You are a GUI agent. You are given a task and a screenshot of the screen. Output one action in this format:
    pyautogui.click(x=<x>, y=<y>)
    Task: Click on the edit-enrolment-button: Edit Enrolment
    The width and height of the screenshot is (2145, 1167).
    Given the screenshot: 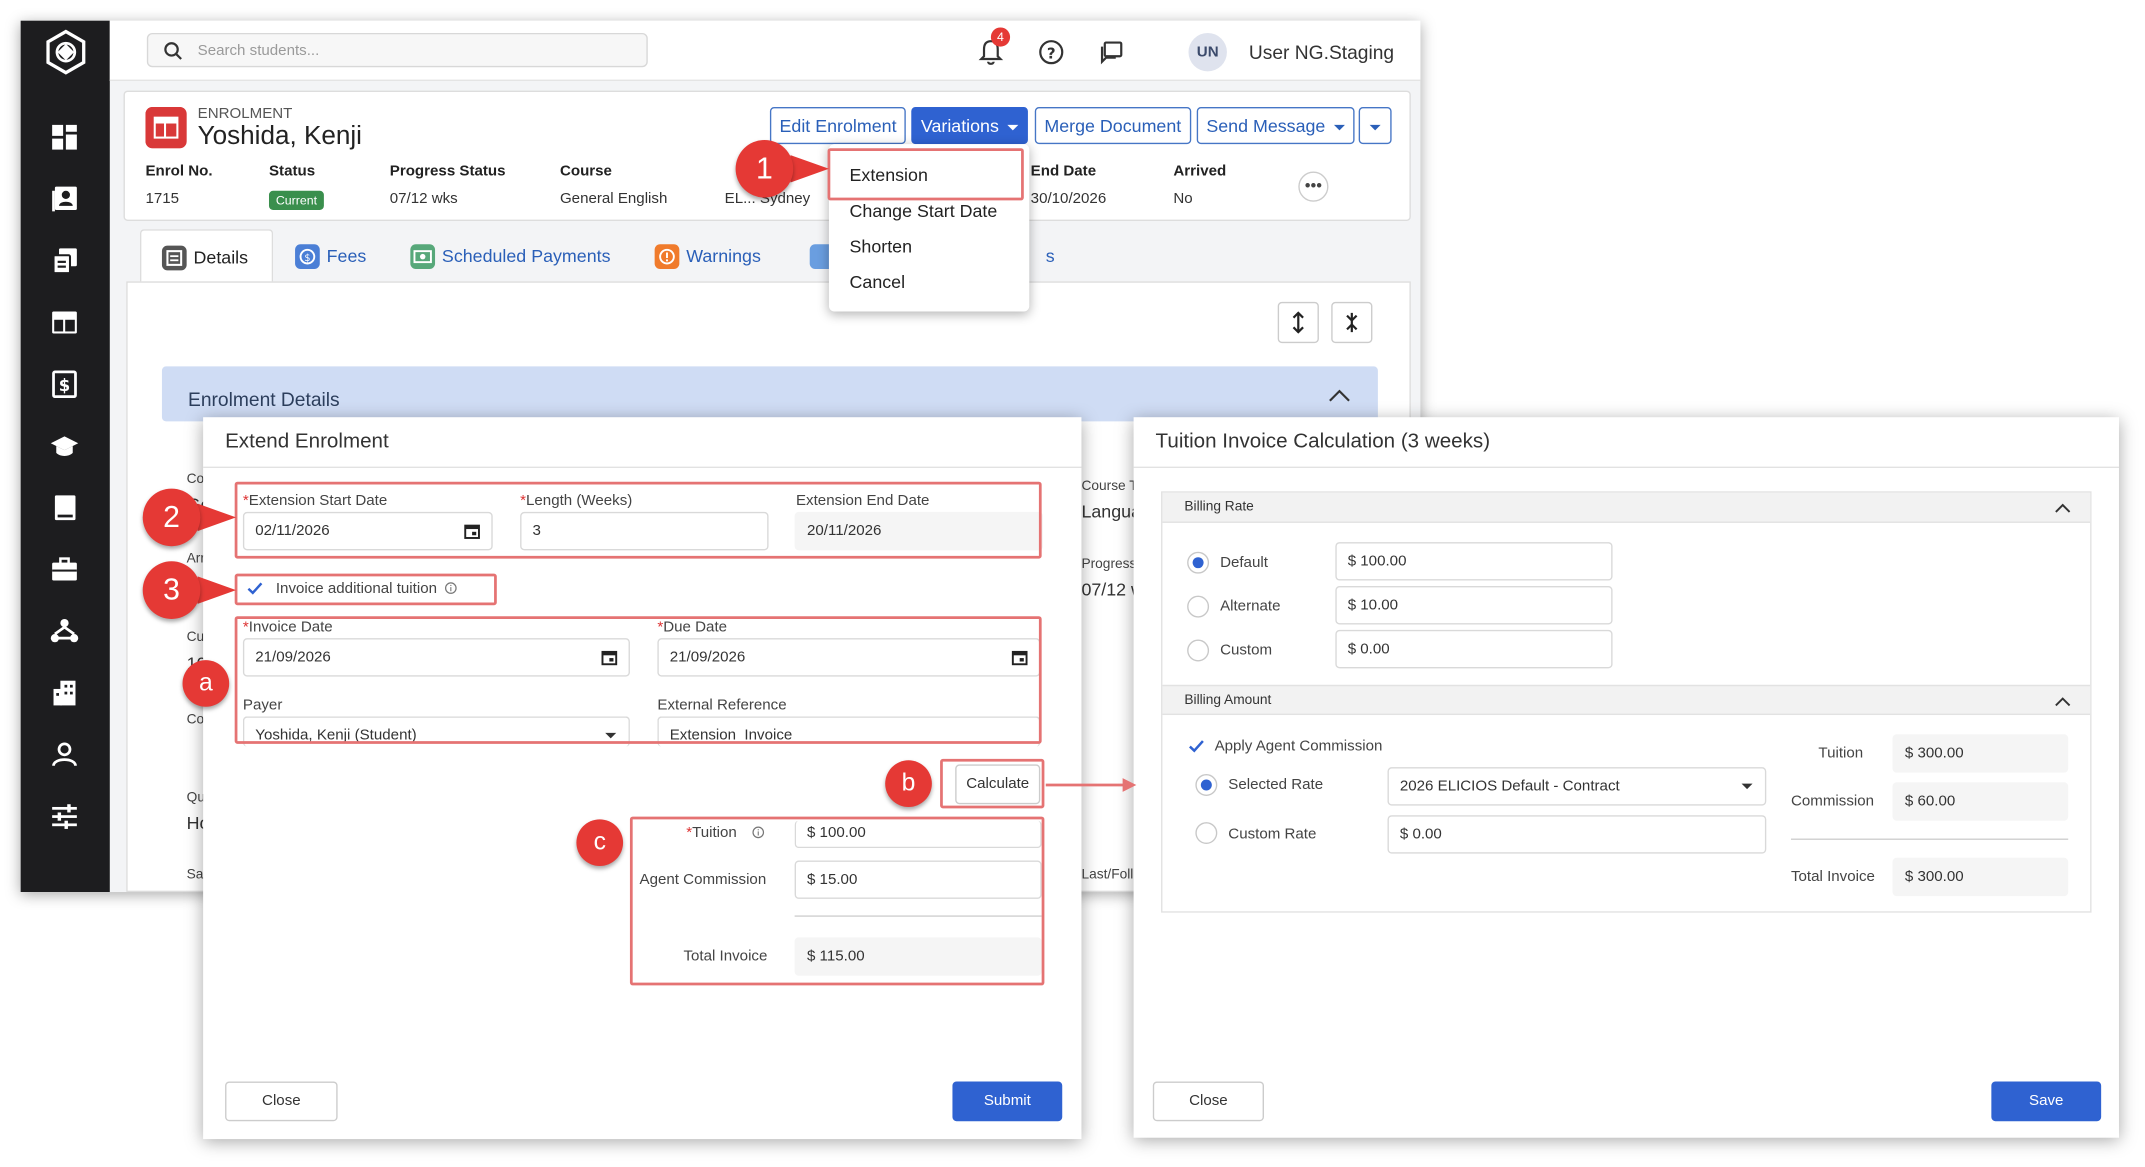 What is the action you would take?
    pyautogui.click(x=838, y=126)
    